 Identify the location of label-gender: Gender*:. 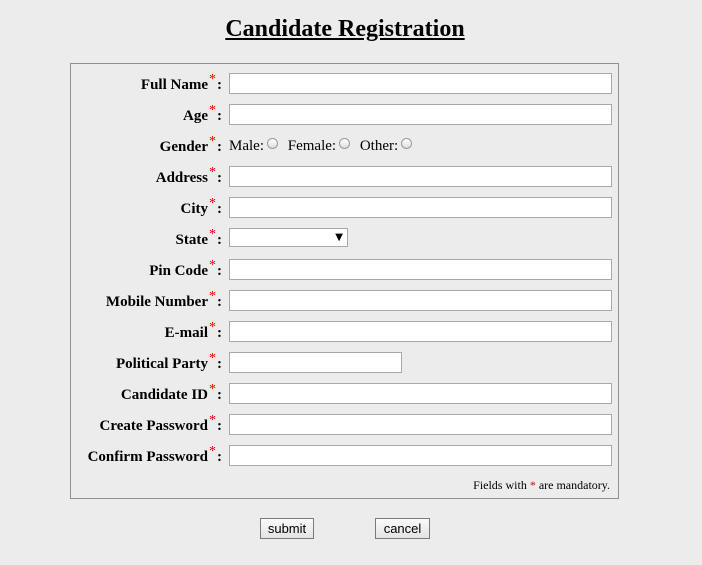
(190, 144).